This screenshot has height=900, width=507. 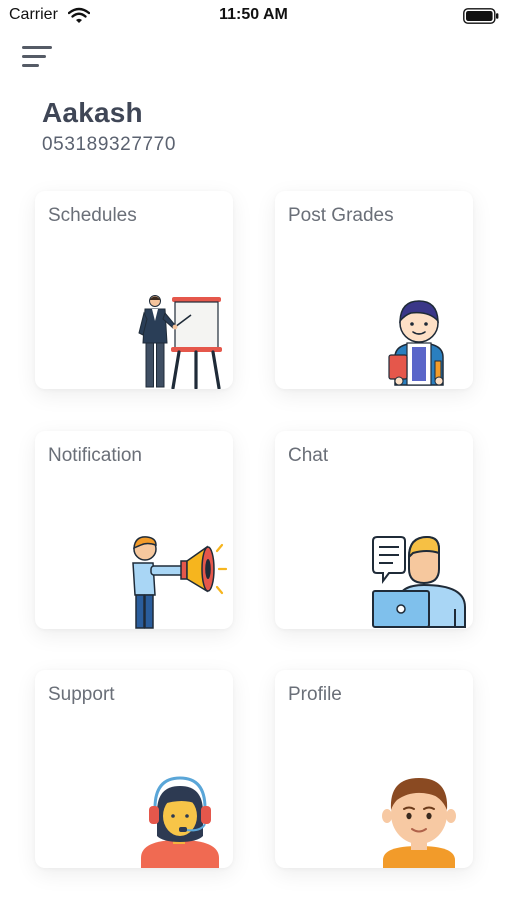 I want to click on hamburger-menu-icon, so click(x=38, y=57).